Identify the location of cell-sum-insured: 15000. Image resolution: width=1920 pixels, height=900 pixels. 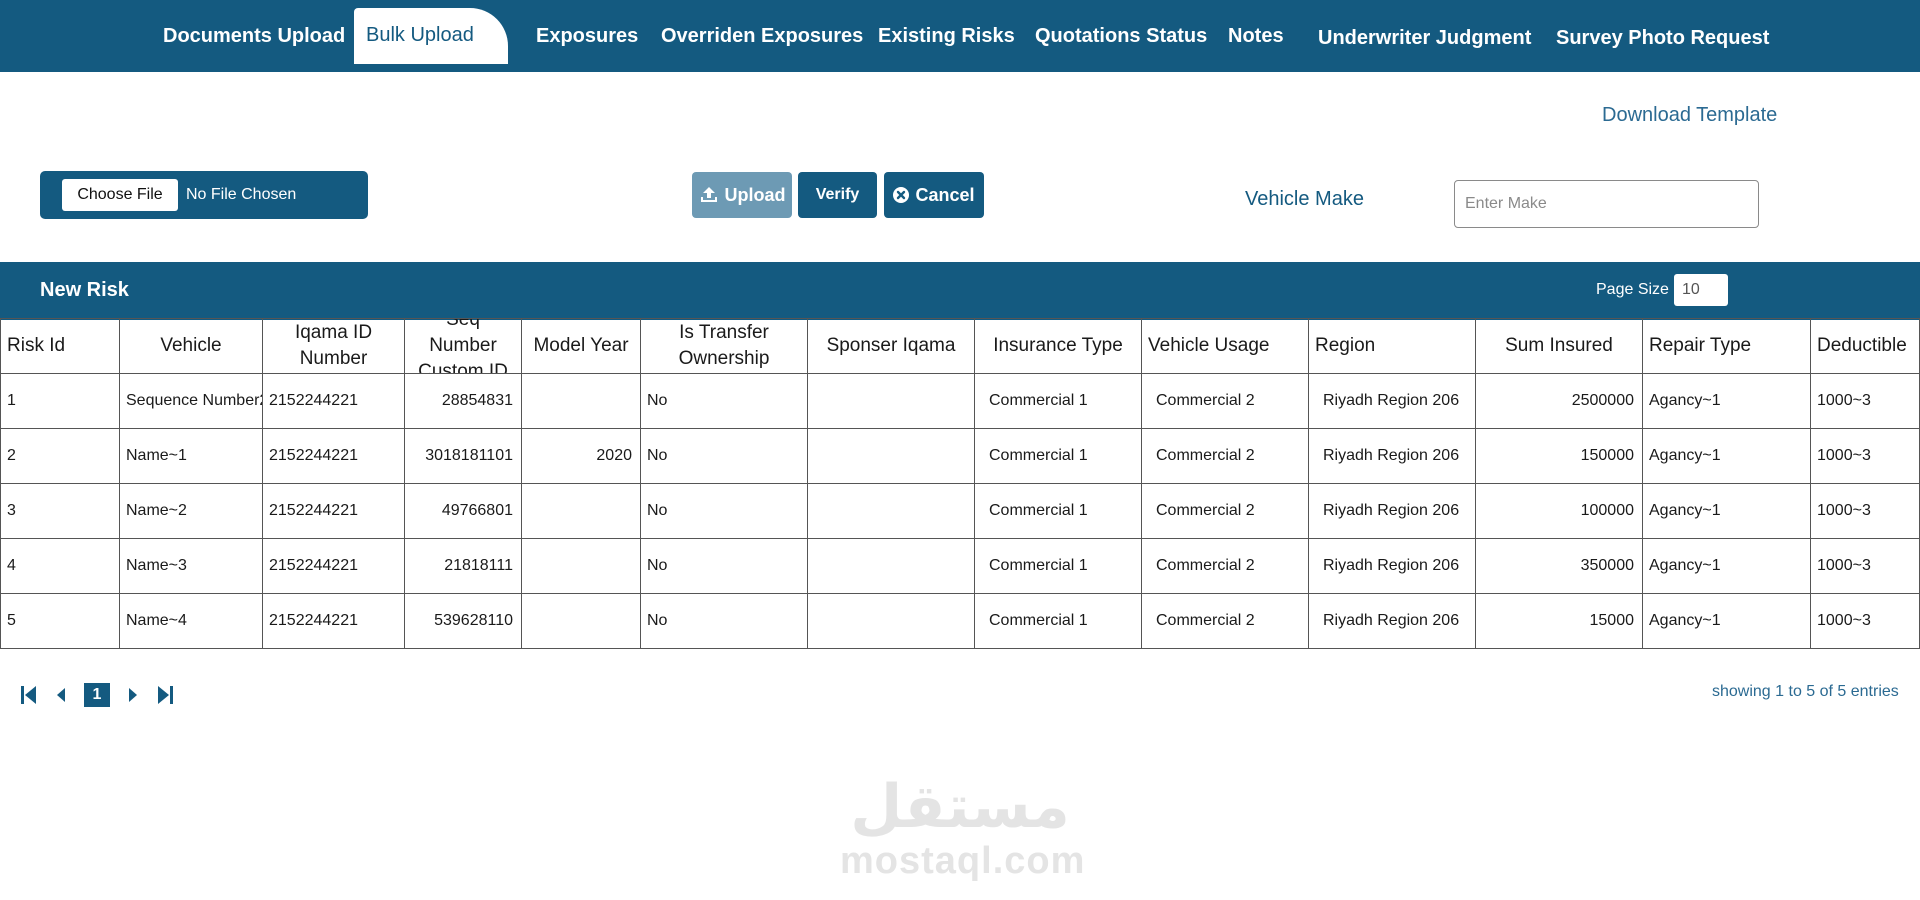
(1559, 621).